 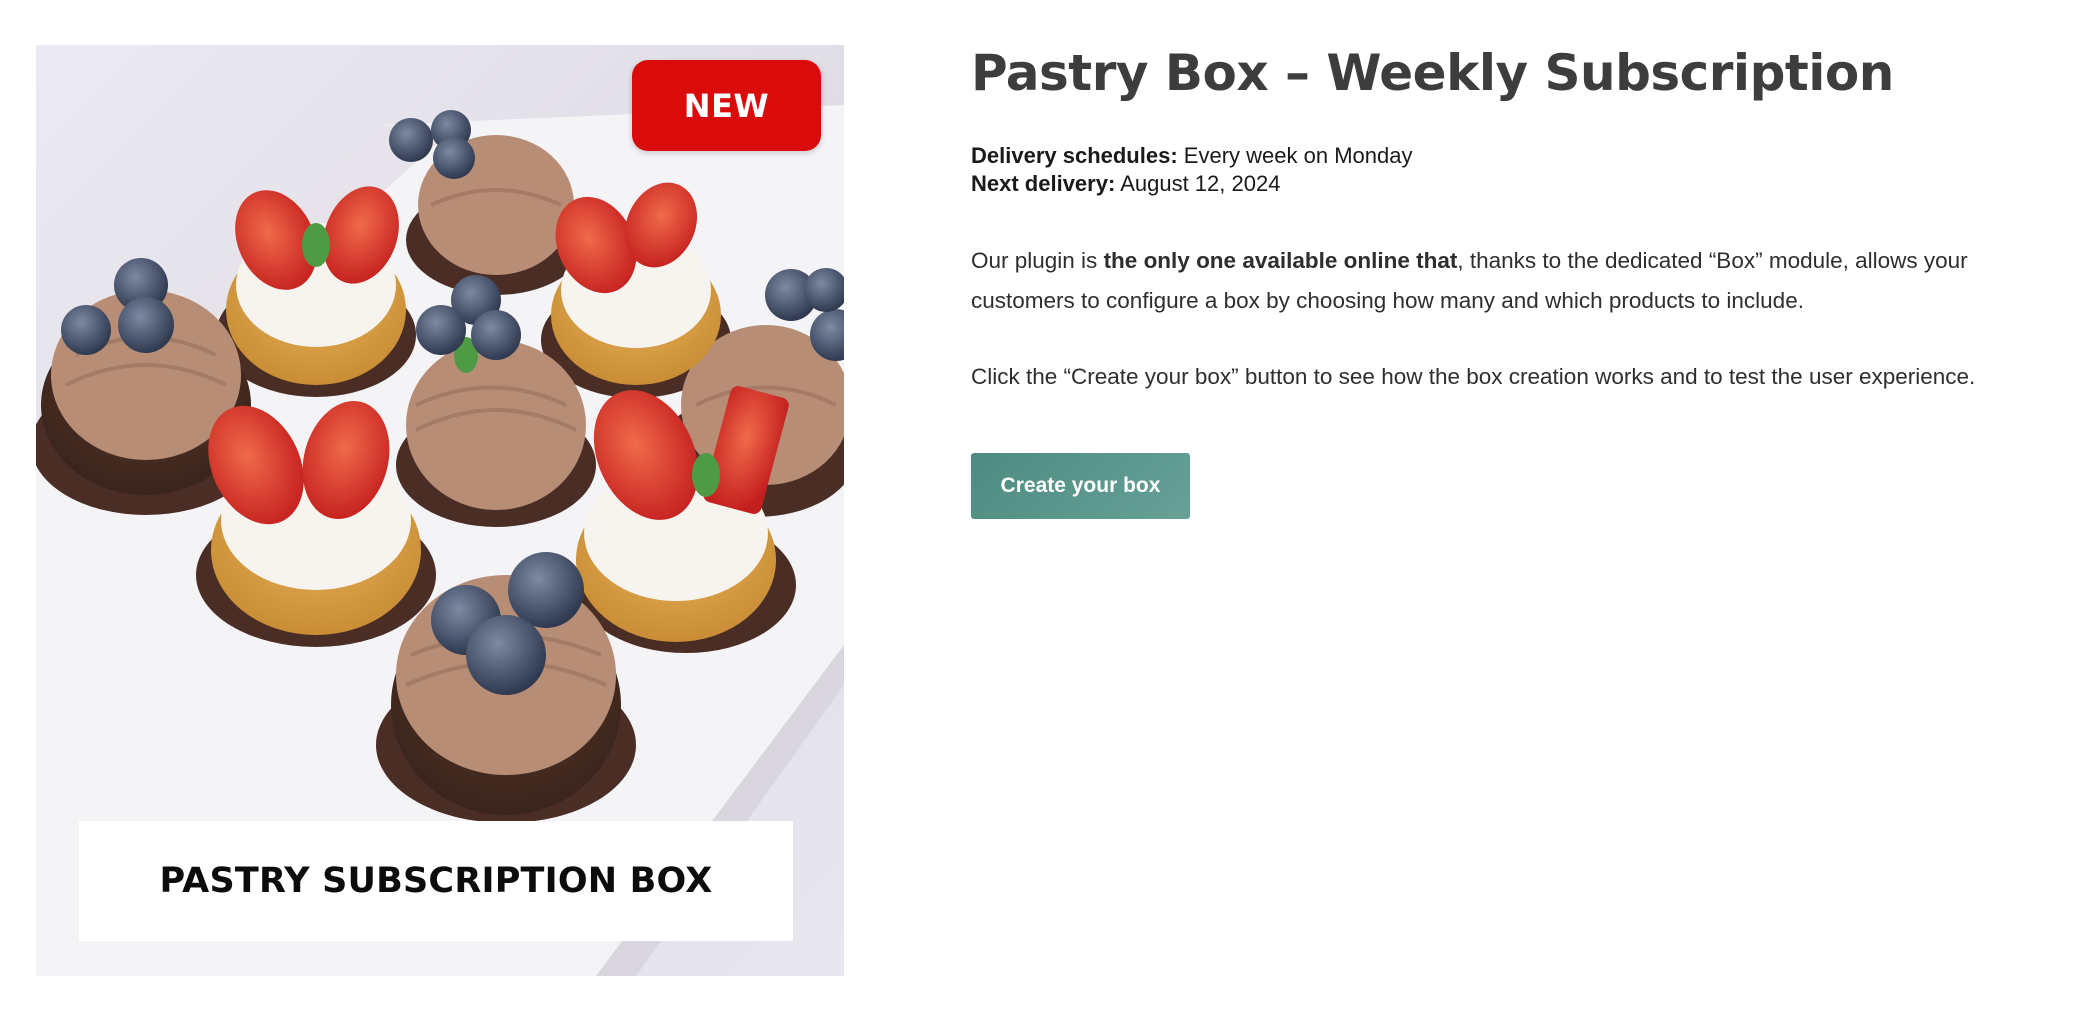 I want to click on image-caption: PASTRY SUBSCRIPTION BOX, so click(x=436, y=881).